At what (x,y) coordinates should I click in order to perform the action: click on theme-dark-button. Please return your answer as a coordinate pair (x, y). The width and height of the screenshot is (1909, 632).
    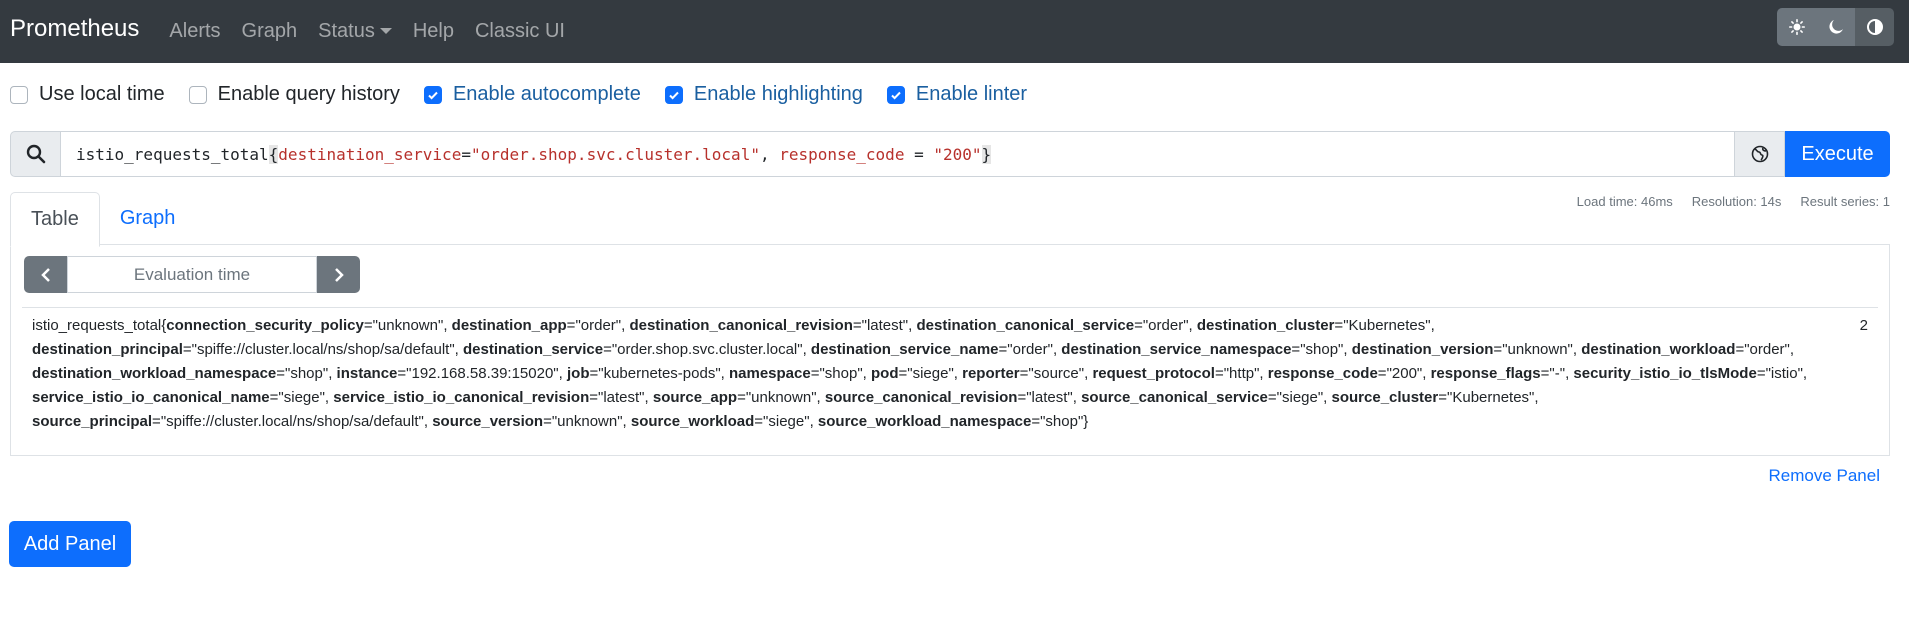
    Looking at the image, I should click on (1835, 27).